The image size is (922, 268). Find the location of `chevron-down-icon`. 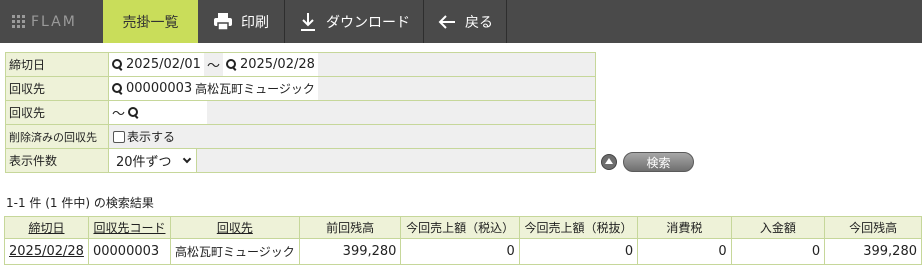

chevron-down-icon is located at coordinates (186, 159).